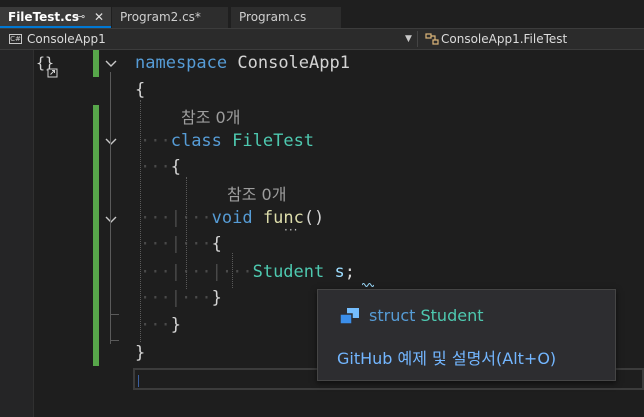  I want to click on code-line-class: ···class FileTest, so click(227, 141).